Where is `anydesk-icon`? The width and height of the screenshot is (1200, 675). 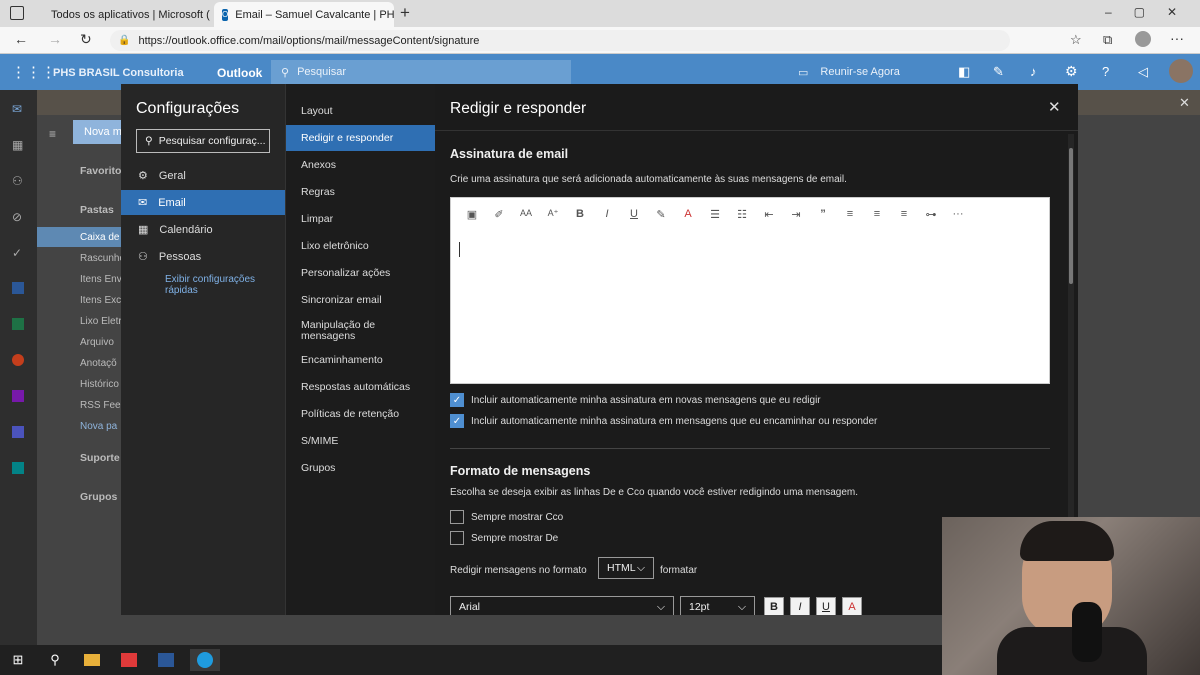 anydesk-icon is located at coordinates (129, 660).